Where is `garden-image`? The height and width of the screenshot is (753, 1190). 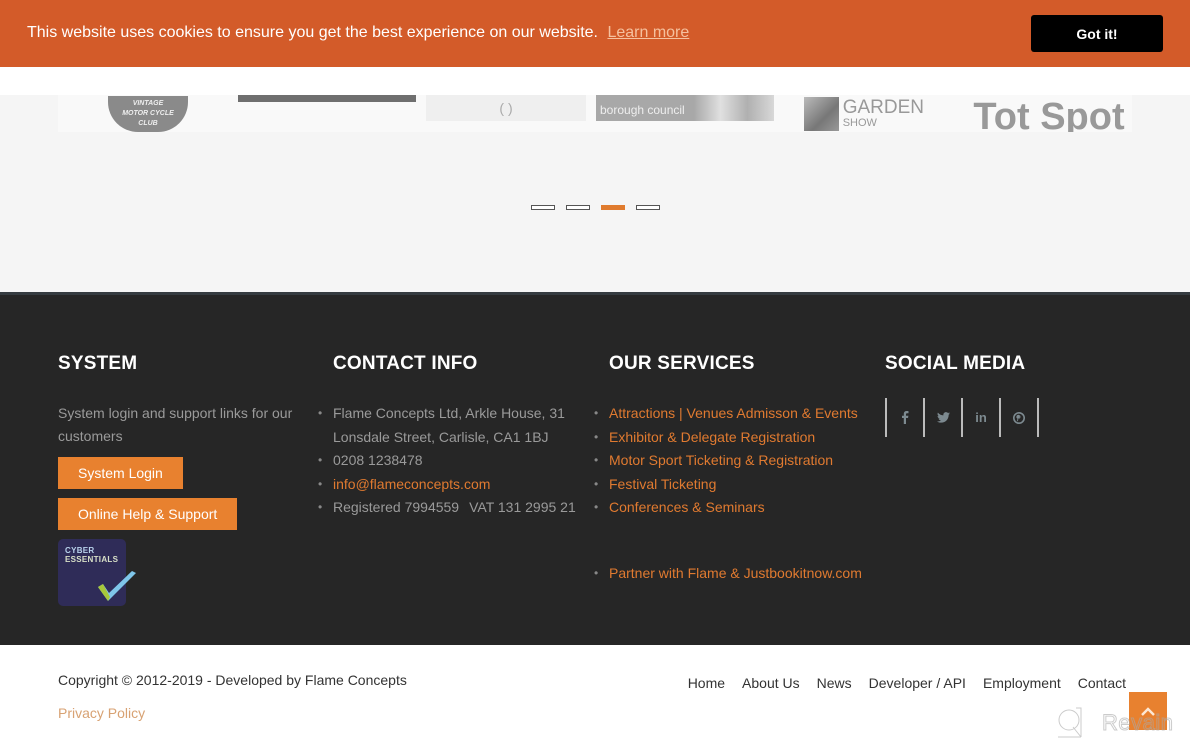
garden-image is located at coordinates (821, 113).